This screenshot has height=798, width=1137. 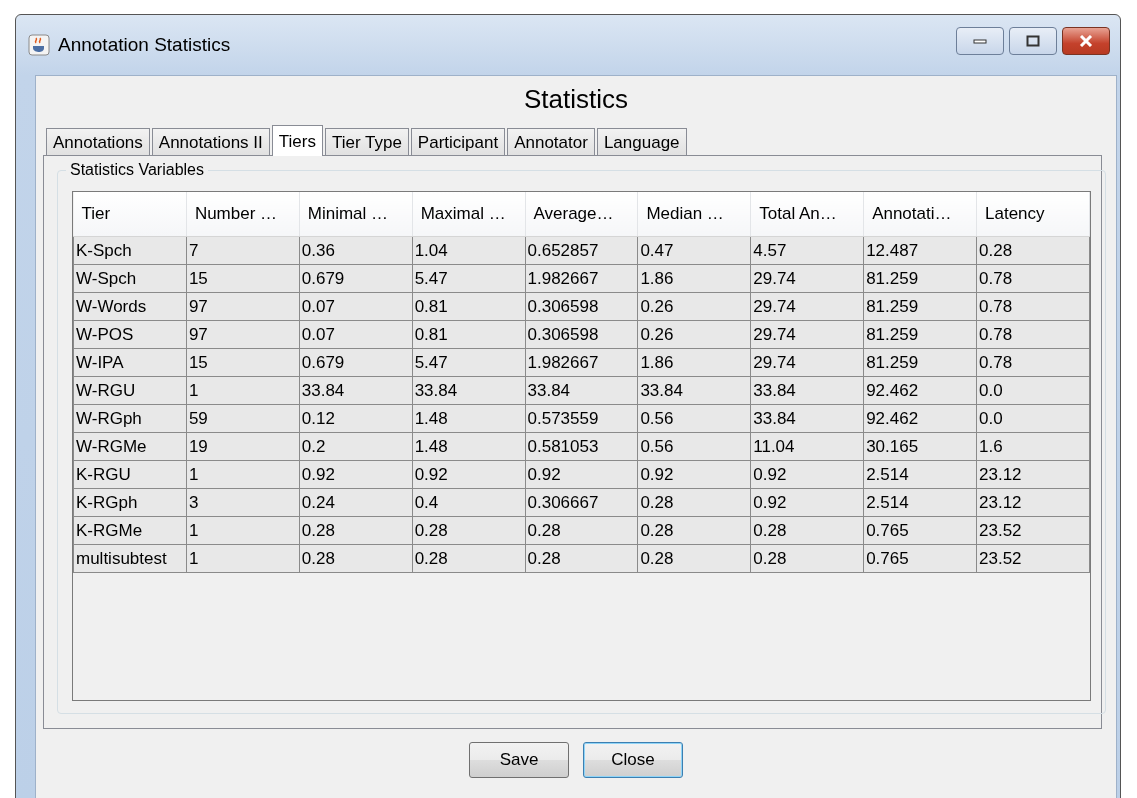 I want to click on tab: Annotations, so click(x=98, y=141).